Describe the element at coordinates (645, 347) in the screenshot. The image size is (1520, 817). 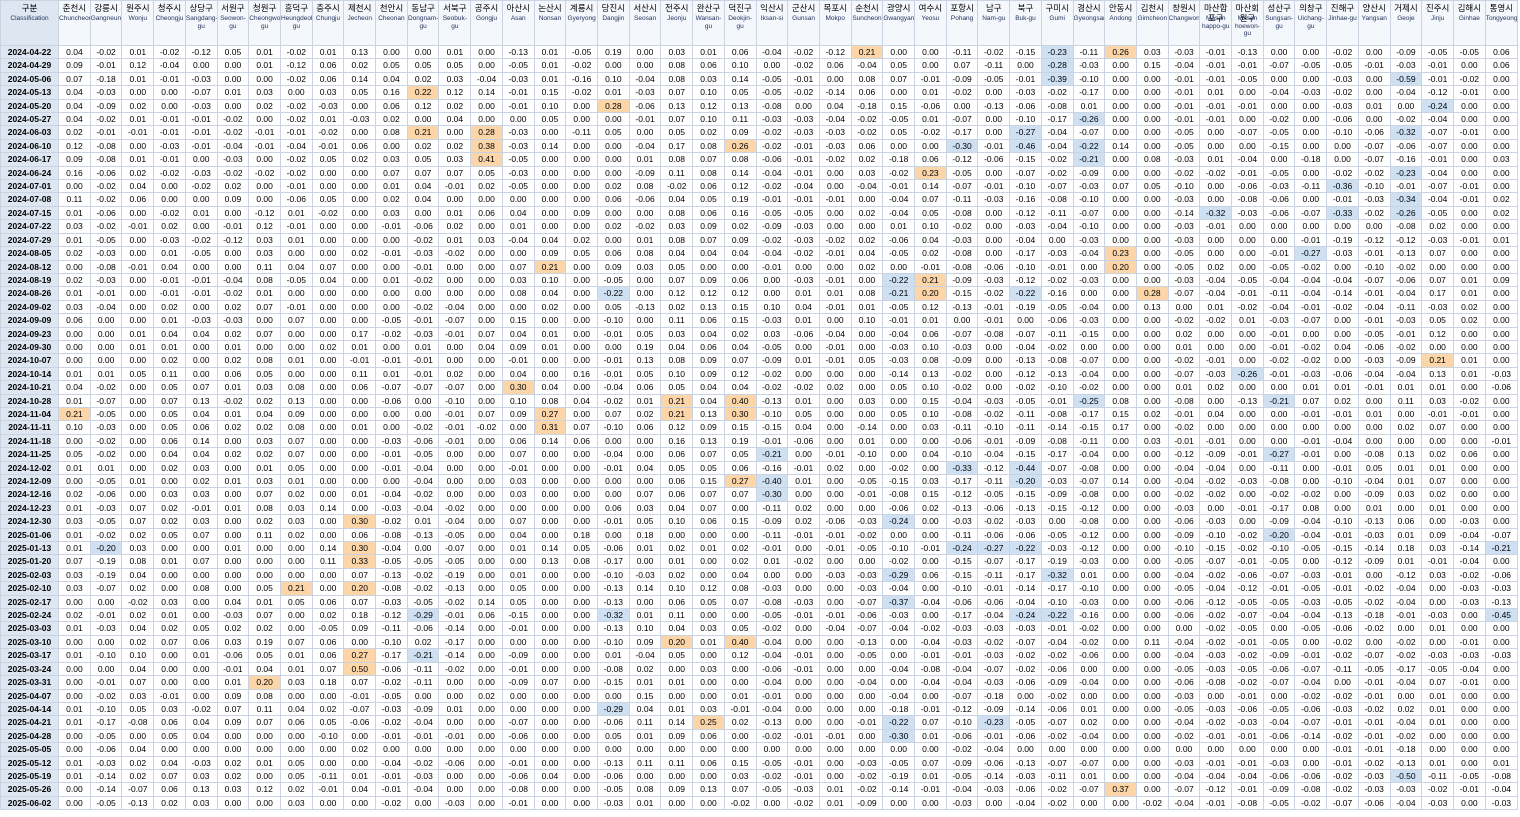
I see `table-cell: 0.19` at that location.